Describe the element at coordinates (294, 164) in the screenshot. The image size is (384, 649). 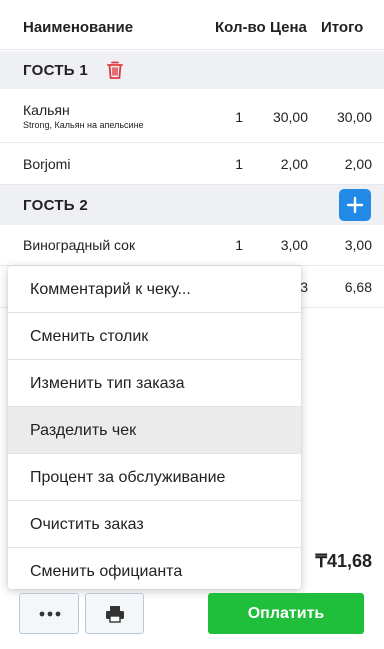
I see `item-price: 2,00` at that location.